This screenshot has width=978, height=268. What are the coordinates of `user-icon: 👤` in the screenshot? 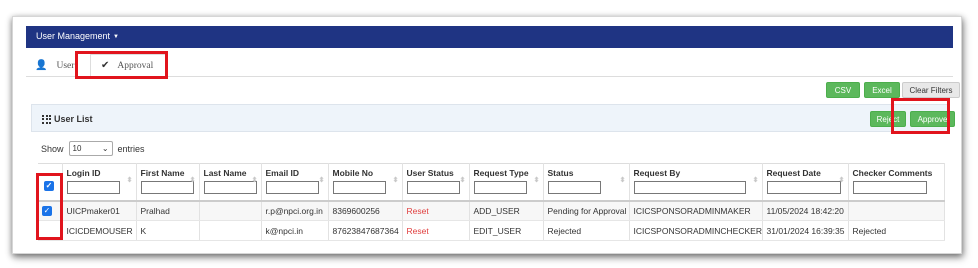 It's located at (41, 65).